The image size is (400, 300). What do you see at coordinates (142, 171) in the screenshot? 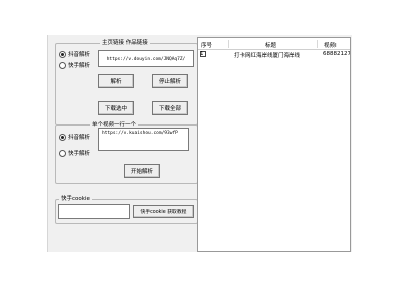
I see `start-parse-button: 开始解析` at bounding box center [142, 171].